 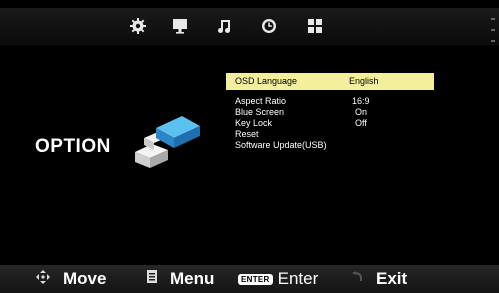 What do you see at coordinates (392, 278) in the screenshot?
I see `exit-label: Exit` at bounding box center [392, 278].